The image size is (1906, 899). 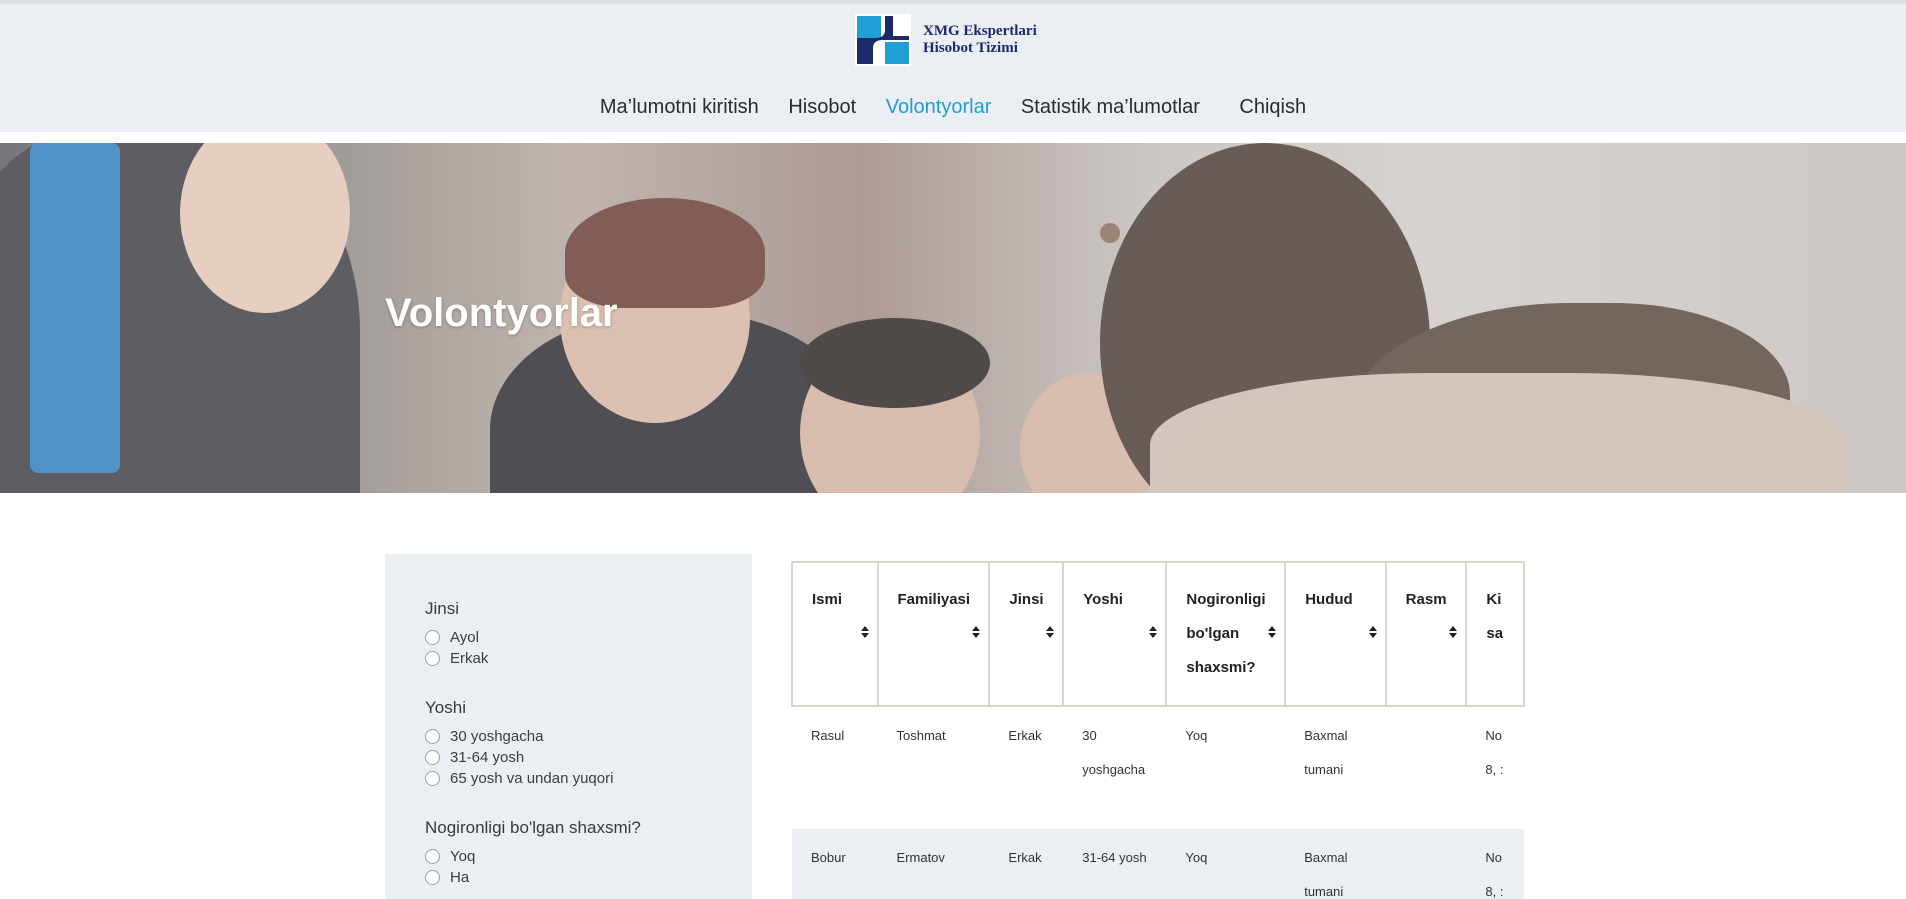 What do you see at coordinates (828, 857) in the screenshot?
I see `cell-name: Bobur` at bounding box center [828, 857].